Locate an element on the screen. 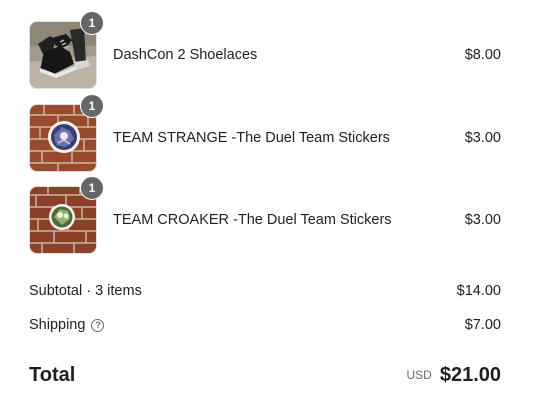 The image size is (540, 416). question-circle-icon: ? is located at coordinates (98, 325).